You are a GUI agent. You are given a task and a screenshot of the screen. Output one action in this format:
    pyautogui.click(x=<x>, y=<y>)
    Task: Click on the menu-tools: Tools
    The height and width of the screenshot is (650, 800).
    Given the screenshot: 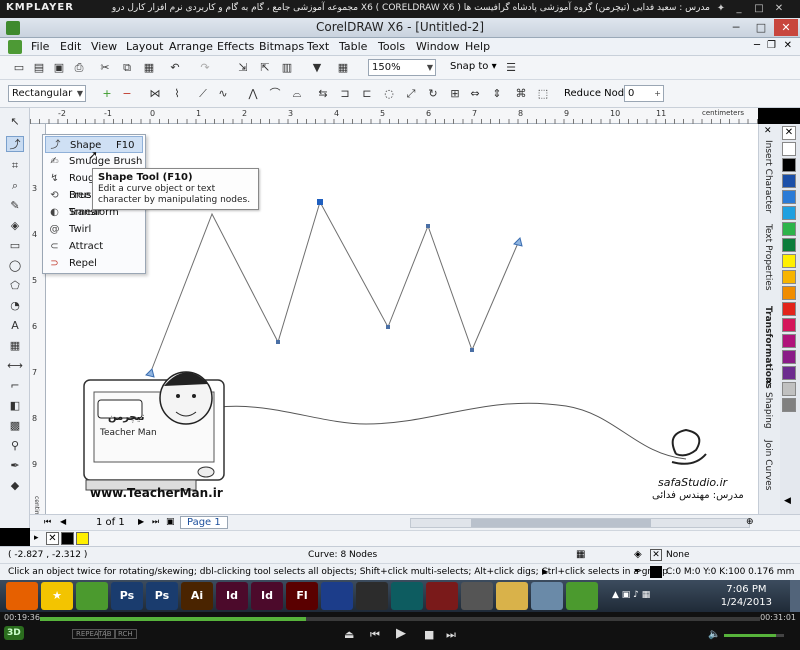 What is the action you would take?
    pyautogui.click(x=391, y=46)
    